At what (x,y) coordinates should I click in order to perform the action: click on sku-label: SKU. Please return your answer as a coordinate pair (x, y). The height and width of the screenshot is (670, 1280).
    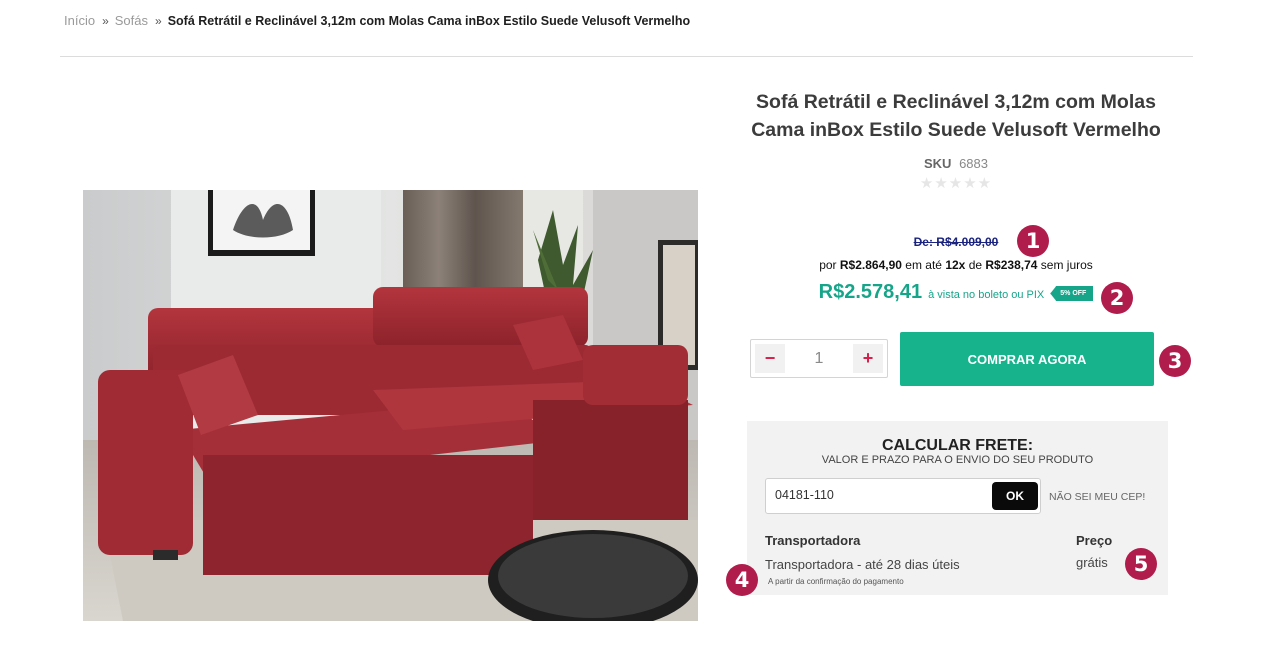
    Looking at the image, I should click on (938, 163).